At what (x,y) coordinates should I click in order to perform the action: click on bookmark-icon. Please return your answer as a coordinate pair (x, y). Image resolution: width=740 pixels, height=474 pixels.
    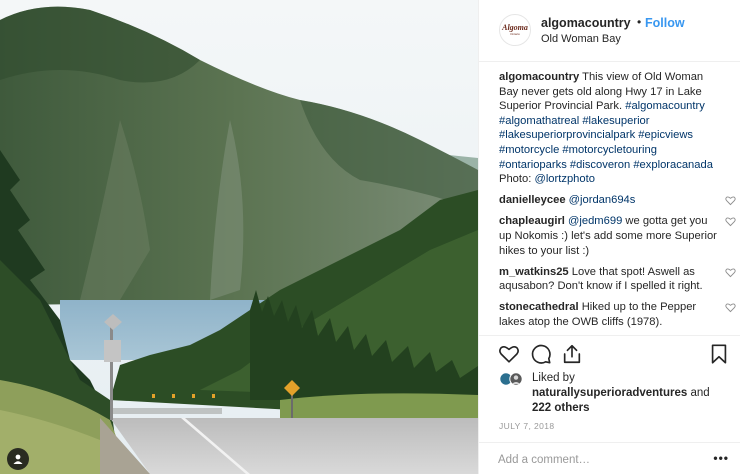
    Looking at the image, I should click on (719, 354).